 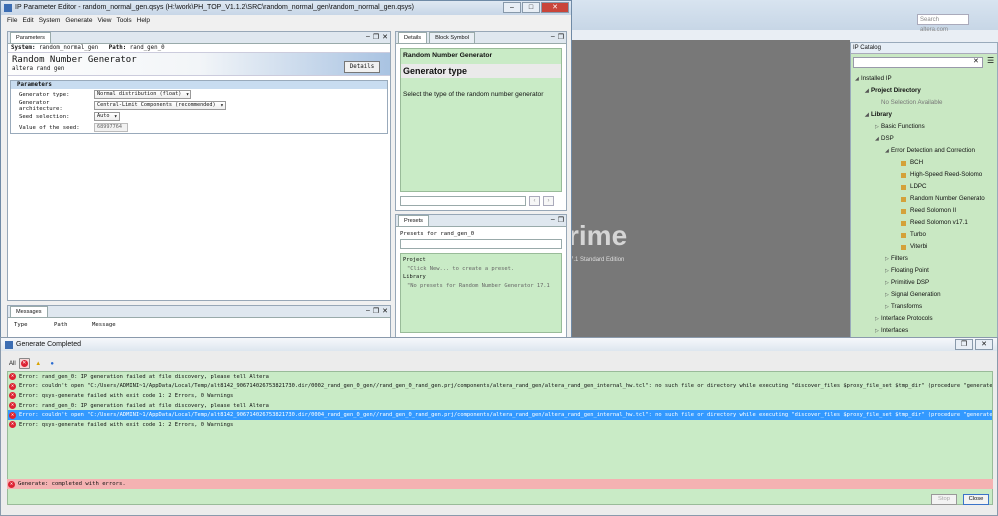 I want to click on restore-button: ❐, so click(x=964, y=344).